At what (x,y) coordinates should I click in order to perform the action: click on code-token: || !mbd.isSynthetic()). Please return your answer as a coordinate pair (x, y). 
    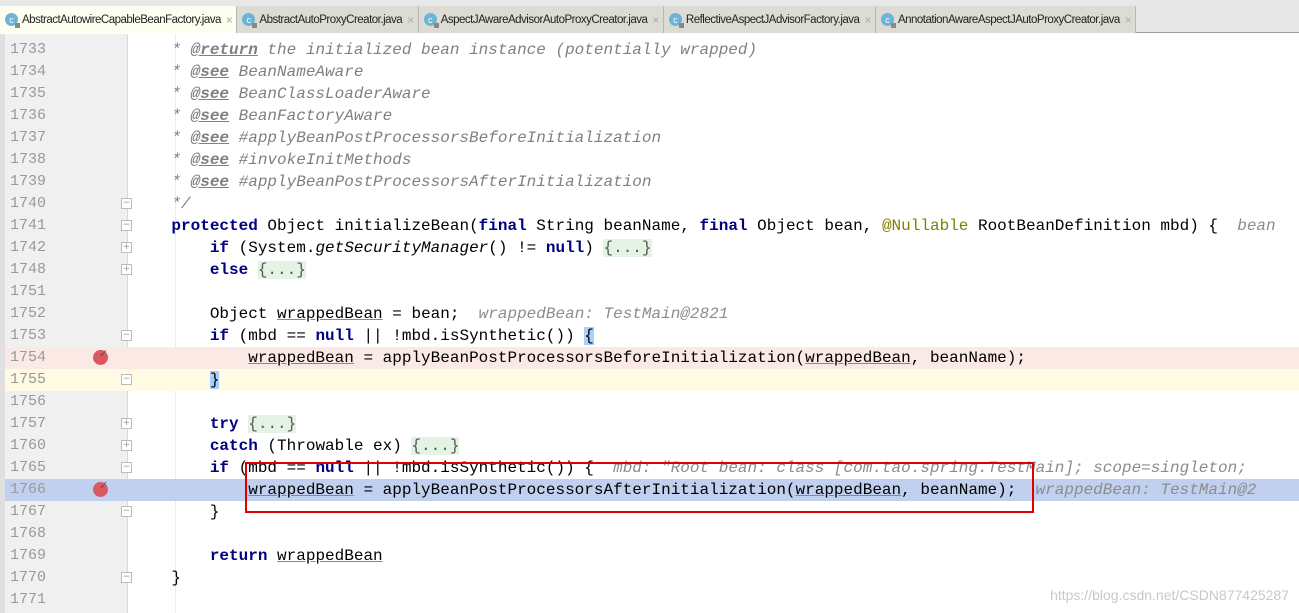
    Looking at the image, I should click on (469, 336).